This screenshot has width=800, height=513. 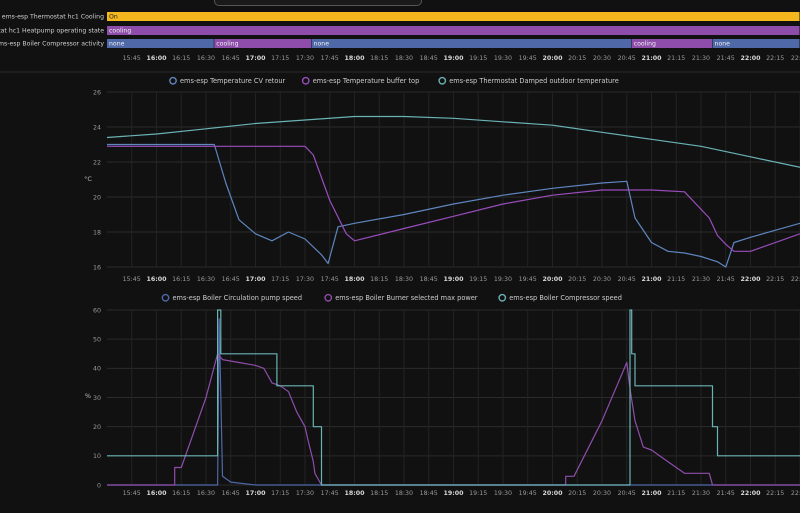 What do you see at coordinates (406, 298) in the screenshot?
I see `chart1-legend-label-1: ems-esp Boiler Burner selected max power` at bounding box center [406, 298].